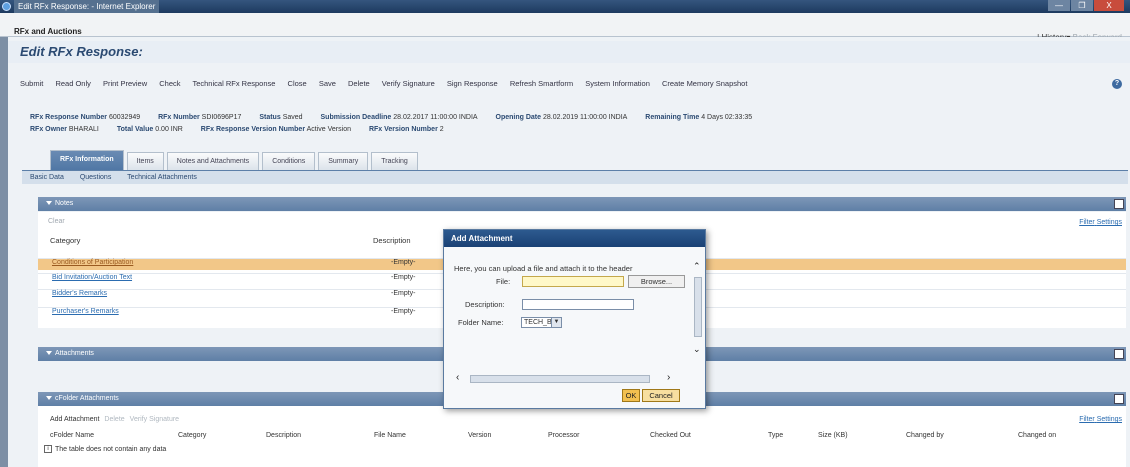 Image resolution: width=1130 pixels, height=467 pixels. What do you see at coordinates (213, 161) in the screenshot?
I see `tab-notes-and-attachments: Notes and Attachments` at bounding box center [213, 161].